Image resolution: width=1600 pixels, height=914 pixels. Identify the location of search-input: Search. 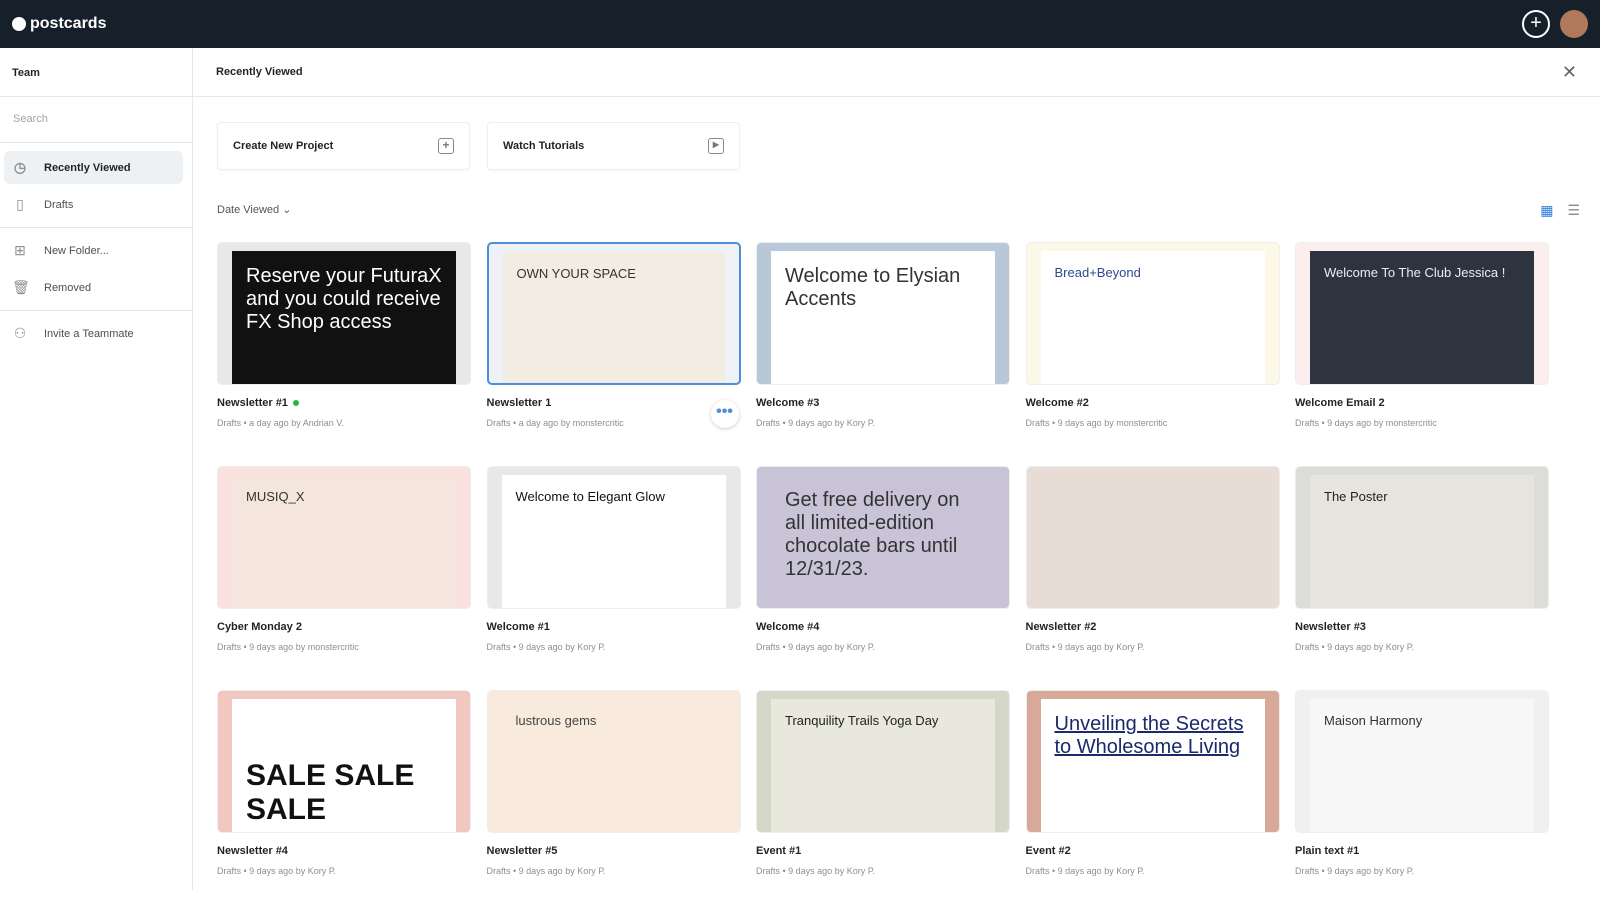
(96, 120).